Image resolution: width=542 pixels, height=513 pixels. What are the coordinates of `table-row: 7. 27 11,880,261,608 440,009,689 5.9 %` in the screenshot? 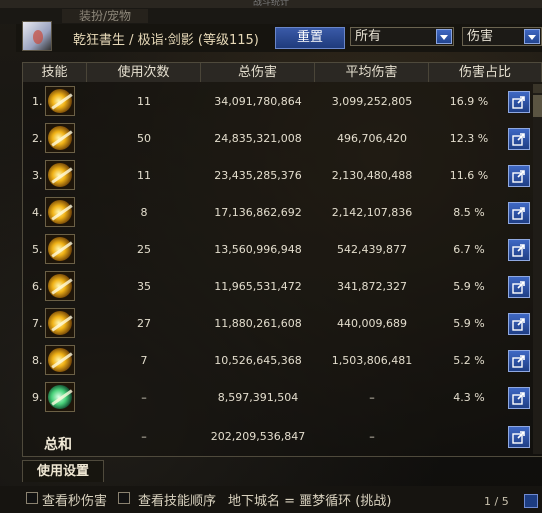 It's located at (282, 324).